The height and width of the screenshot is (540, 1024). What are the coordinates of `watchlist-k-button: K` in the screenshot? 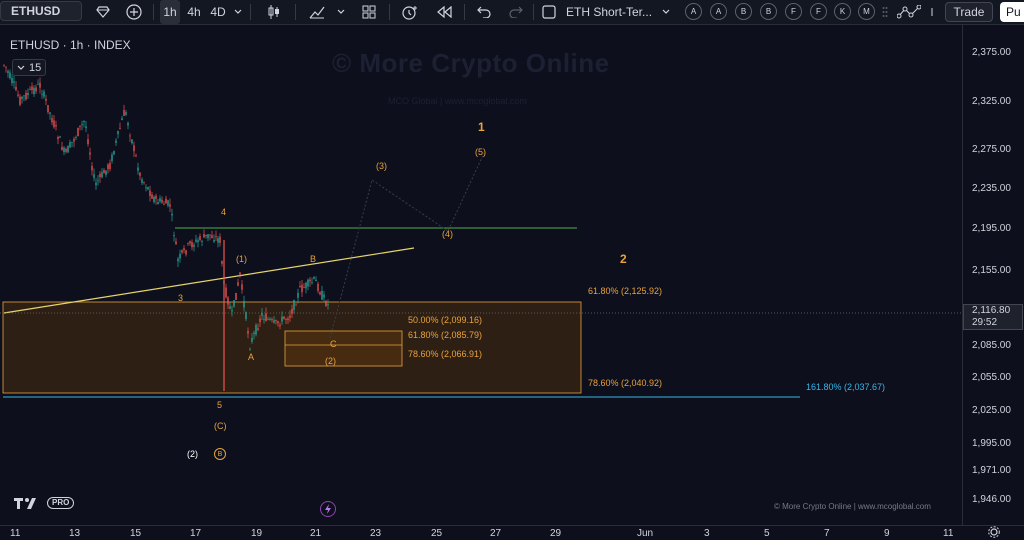 It's located at (842, 11).